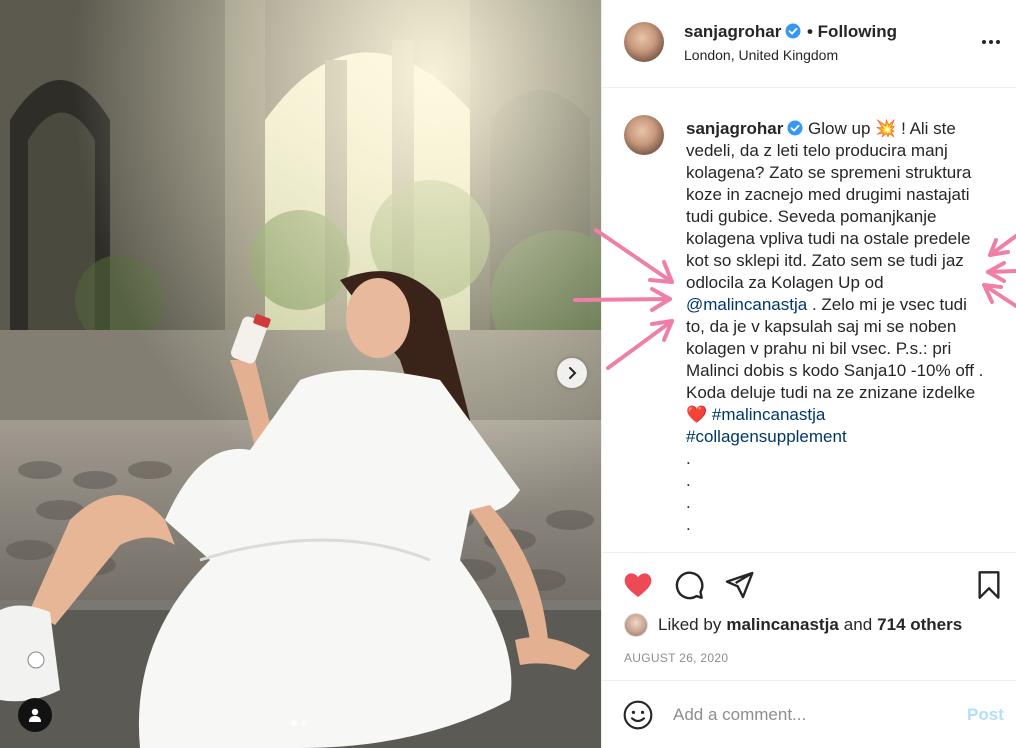 Image resolution: width=1016 pixels, height=748 pixels. I want to click on caption-text: Glow up, so click(839, 128).